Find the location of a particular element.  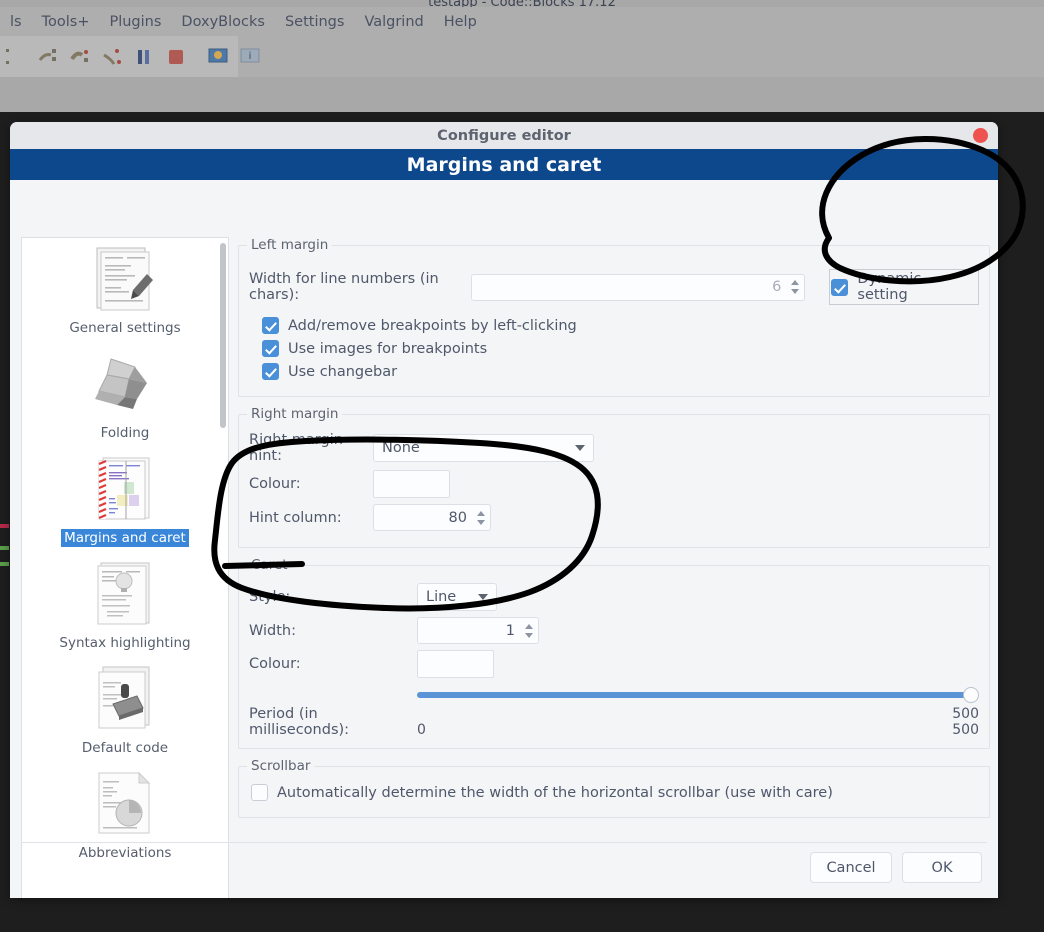

menu-item-tools-plus: Tools+ is located at coordinates (66, 22).